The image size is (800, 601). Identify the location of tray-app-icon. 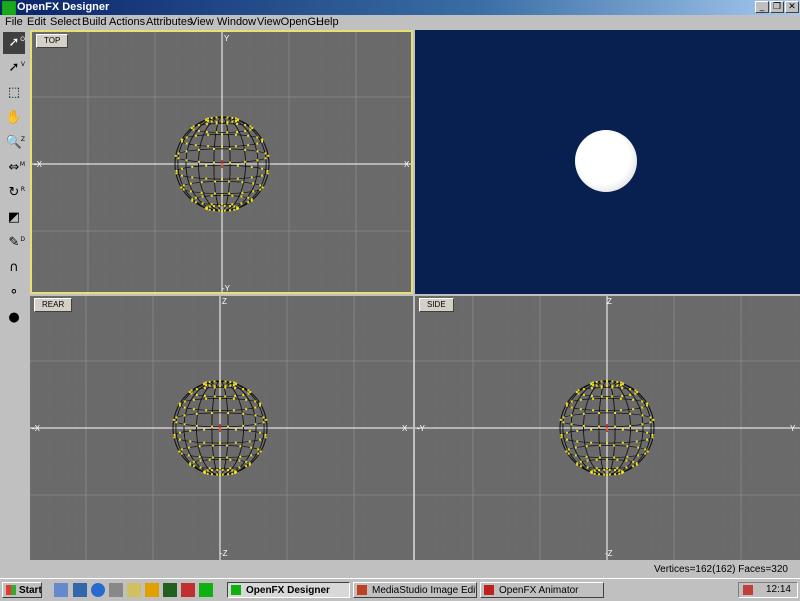
(748, 590).